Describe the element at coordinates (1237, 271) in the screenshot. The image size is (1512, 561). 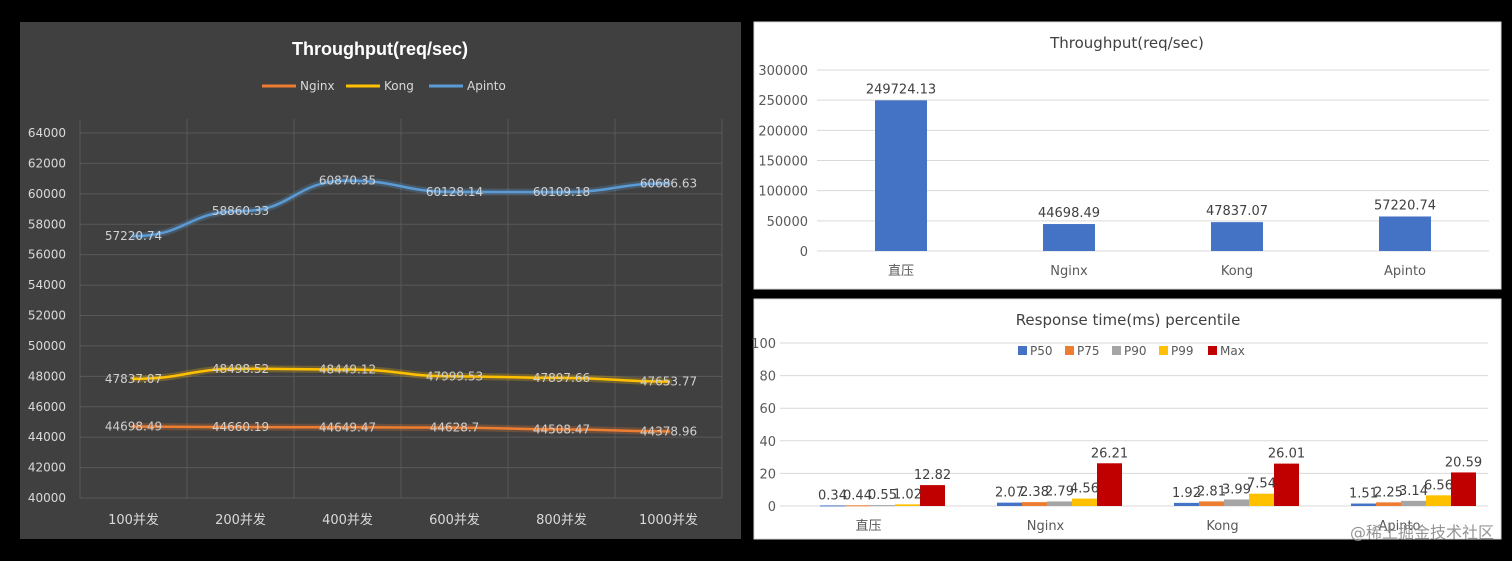
I see `bar-chart-x-tick-label: Kong` at that location.